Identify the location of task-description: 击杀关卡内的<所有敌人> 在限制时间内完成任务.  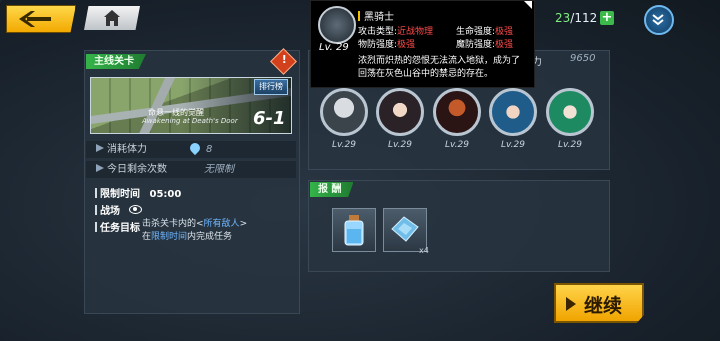
(194, 231).